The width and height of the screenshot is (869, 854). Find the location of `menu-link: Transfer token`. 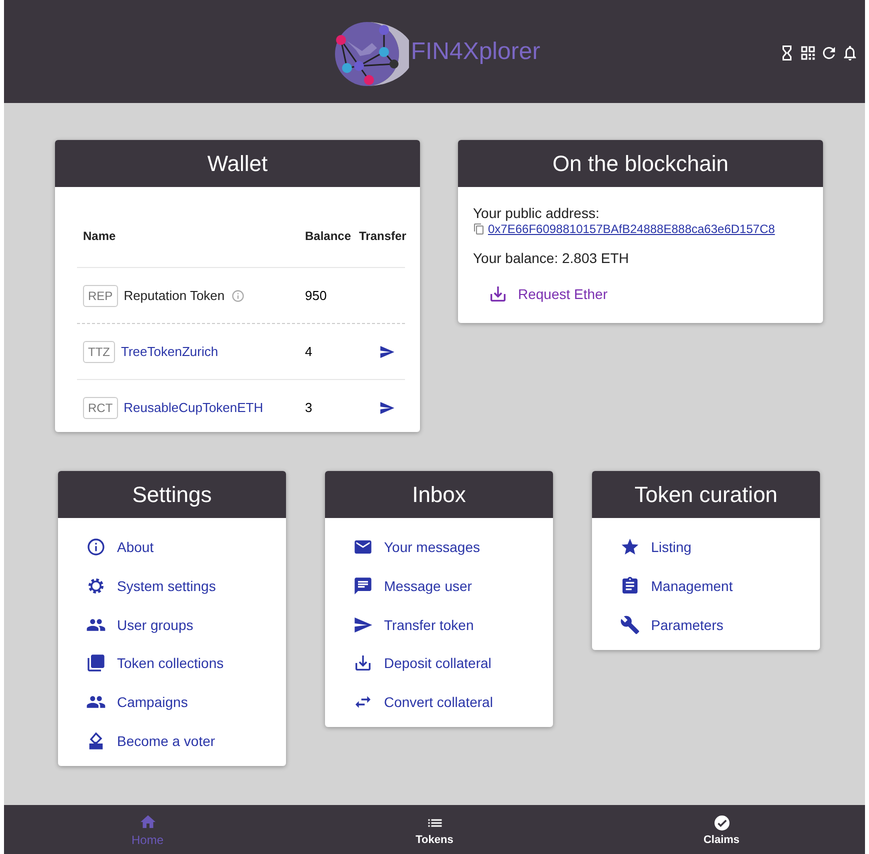

menu-link: Transfer token is located at coordinates (429, 624).